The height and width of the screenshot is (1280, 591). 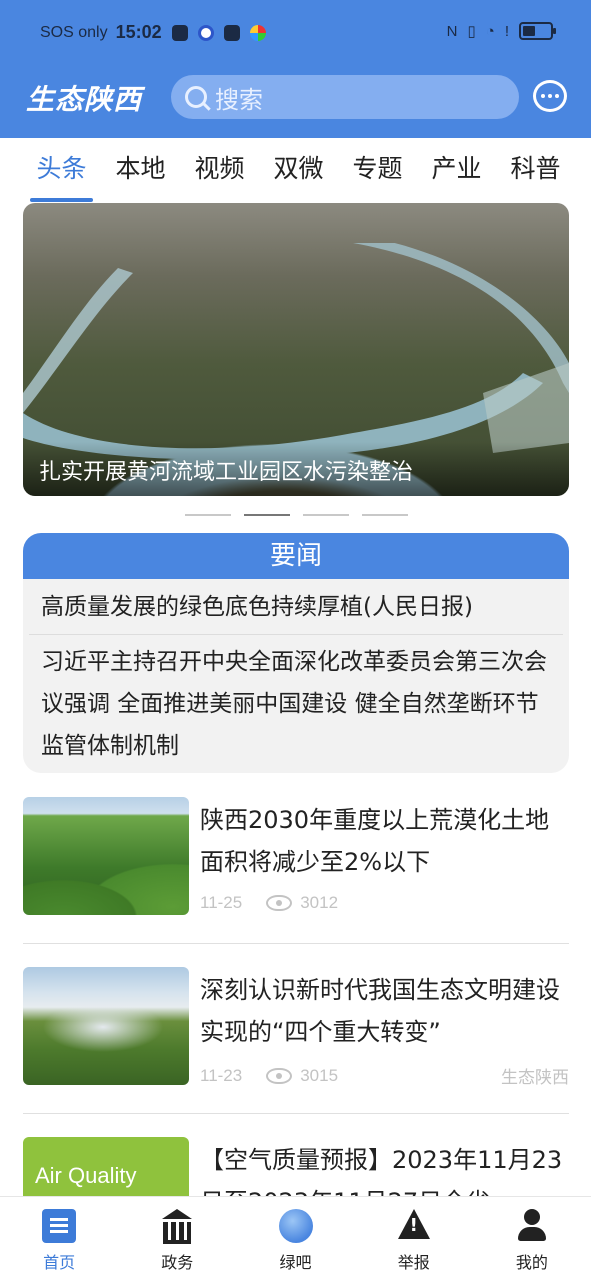 I want to click on green-bar-icon, so click(x=295, y=1226).